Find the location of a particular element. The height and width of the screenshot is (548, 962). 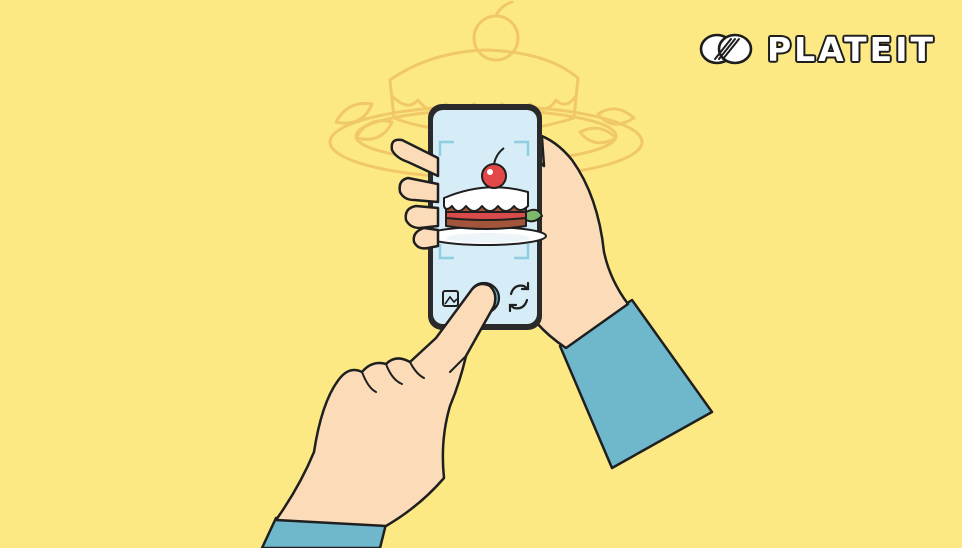

brand-logo: PLATEIT is located at coordinates (816, 49).